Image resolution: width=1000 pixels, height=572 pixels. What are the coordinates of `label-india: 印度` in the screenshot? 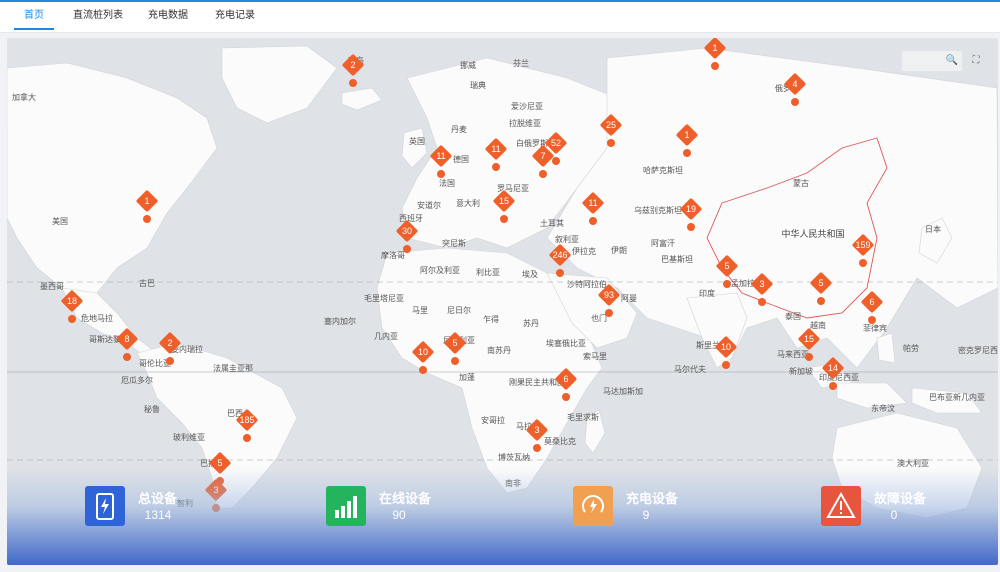 It's located at (707, 293).